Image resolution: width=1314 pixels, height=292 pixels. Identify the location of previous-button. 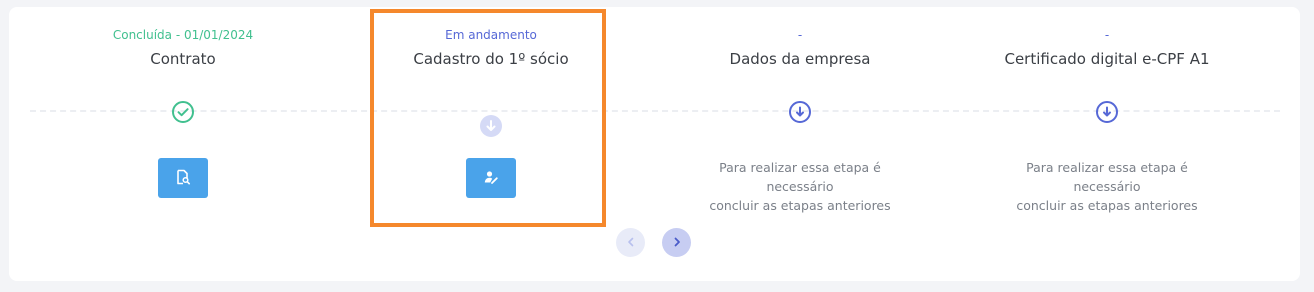
(630, 242).